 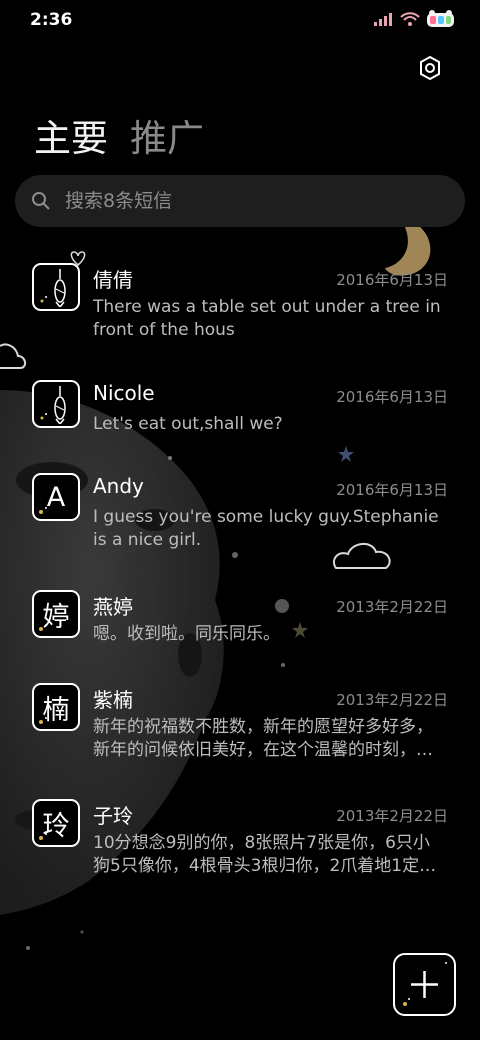 I want to click on contact-name: Nicole, so click(x=124, y=393).